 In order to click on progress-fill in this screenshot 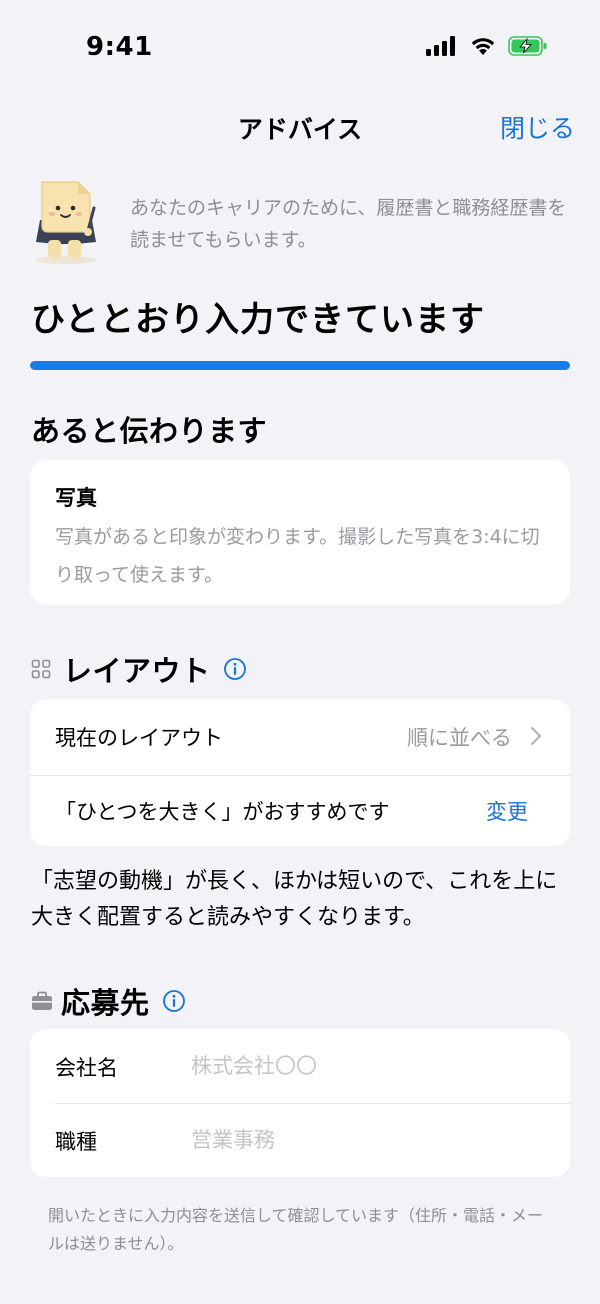, I will do `click(300, 365)`.